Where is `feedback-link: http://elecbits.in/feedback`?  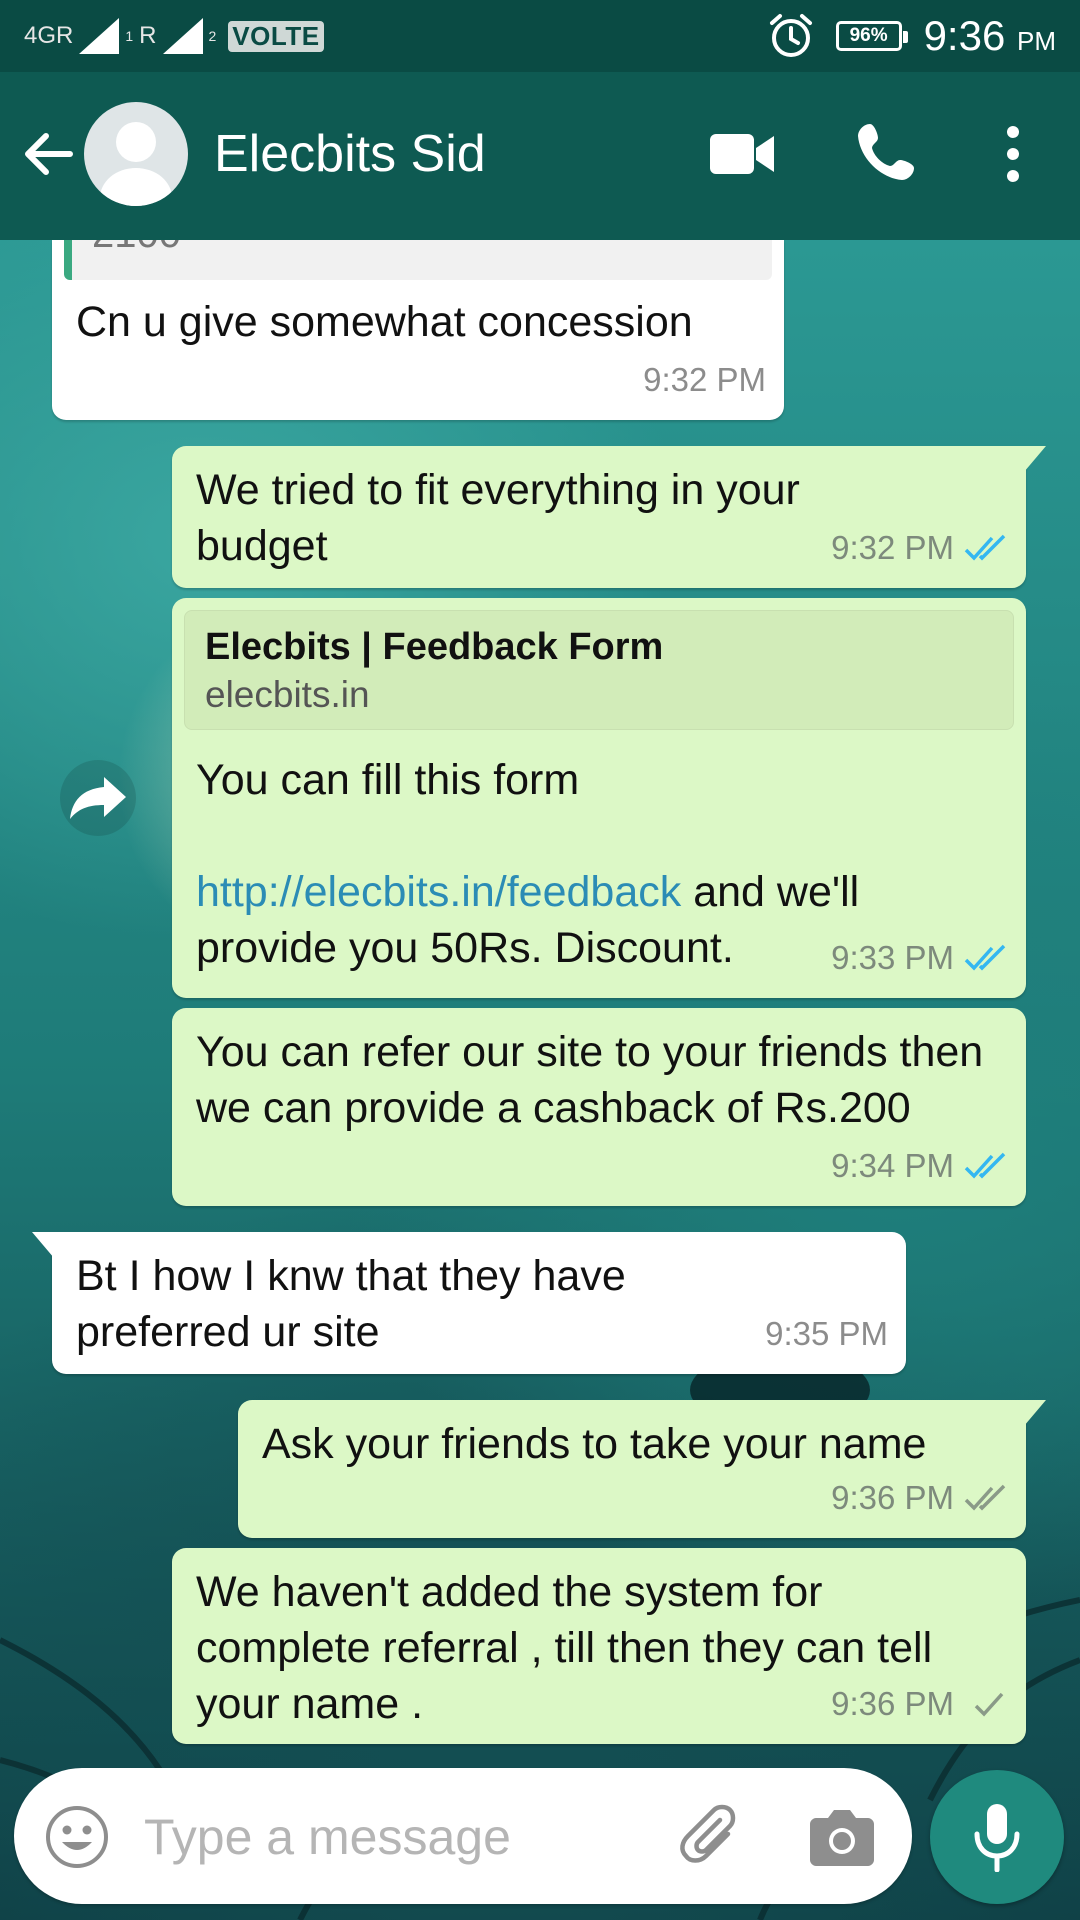 feedback-link: http://elecbits.in/feedback is located at coordinates (438, 892).